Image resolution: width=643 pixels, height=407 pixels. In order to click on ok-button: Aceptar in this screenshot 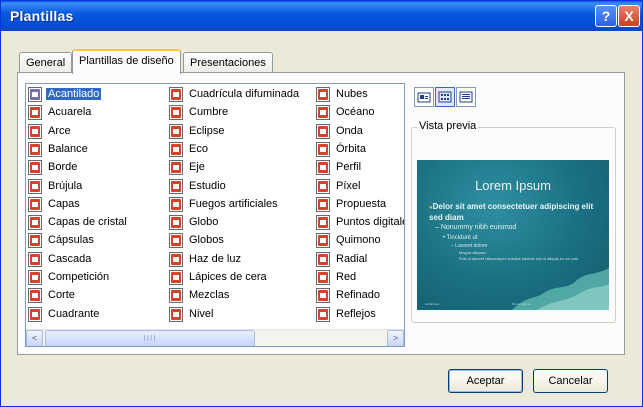, I will do `click(485, 381)`.